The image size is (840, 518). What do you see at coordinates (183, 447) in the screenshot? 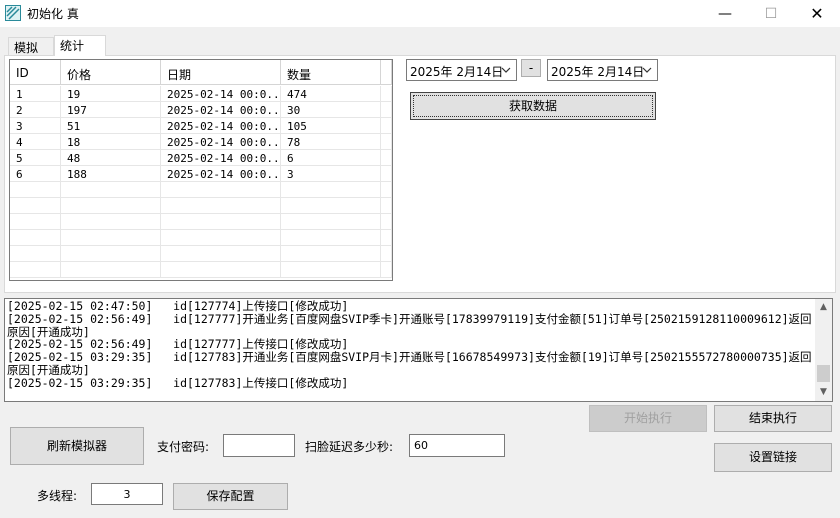
I see `pay-password-label: 支付密码:` at bounding box center [183, 447].